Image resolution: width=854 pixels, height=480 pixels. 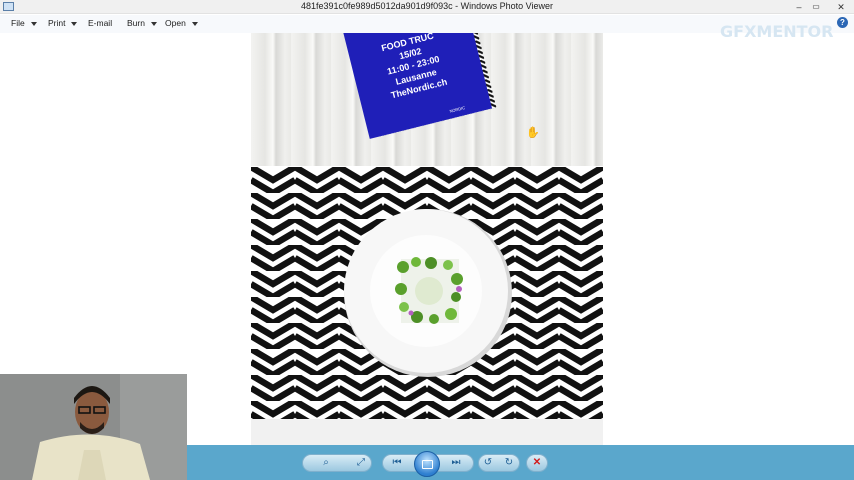 I want to click on slideshow-button, so click(x=427, y=464).